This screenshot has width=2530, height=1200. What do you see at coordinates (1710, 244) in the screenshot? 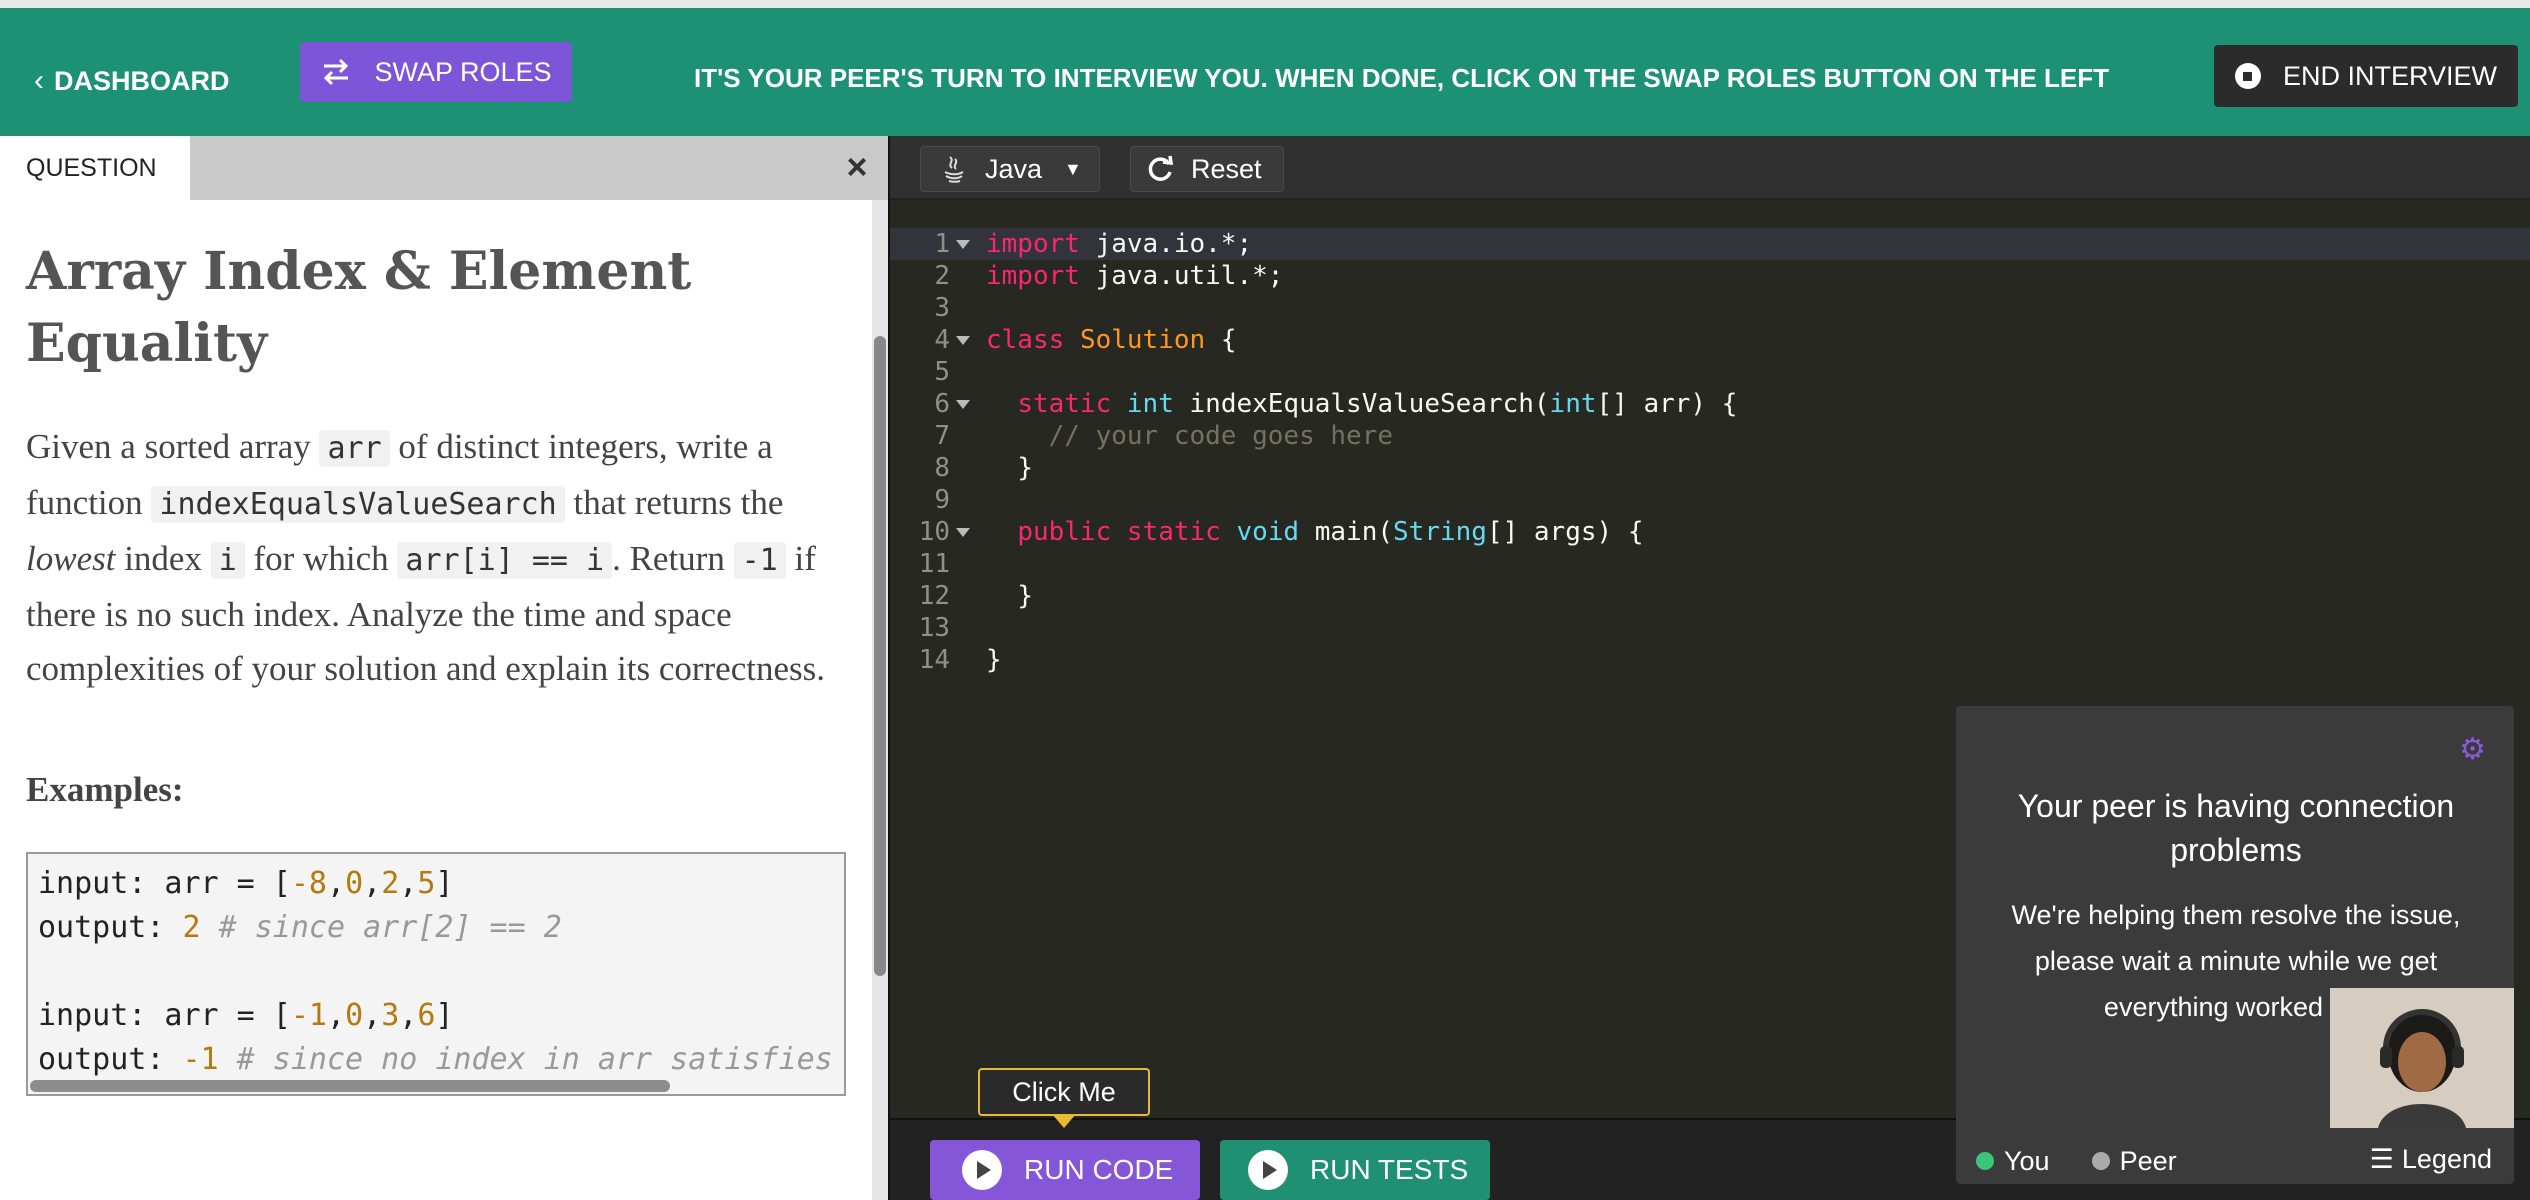
I see `code-line: 1 import java.io.*;` at bounding box center [1710, 244].